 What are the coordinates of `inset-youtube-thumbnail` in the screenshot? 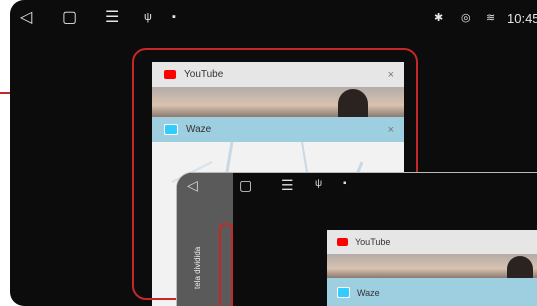 It's located at (432, 268).